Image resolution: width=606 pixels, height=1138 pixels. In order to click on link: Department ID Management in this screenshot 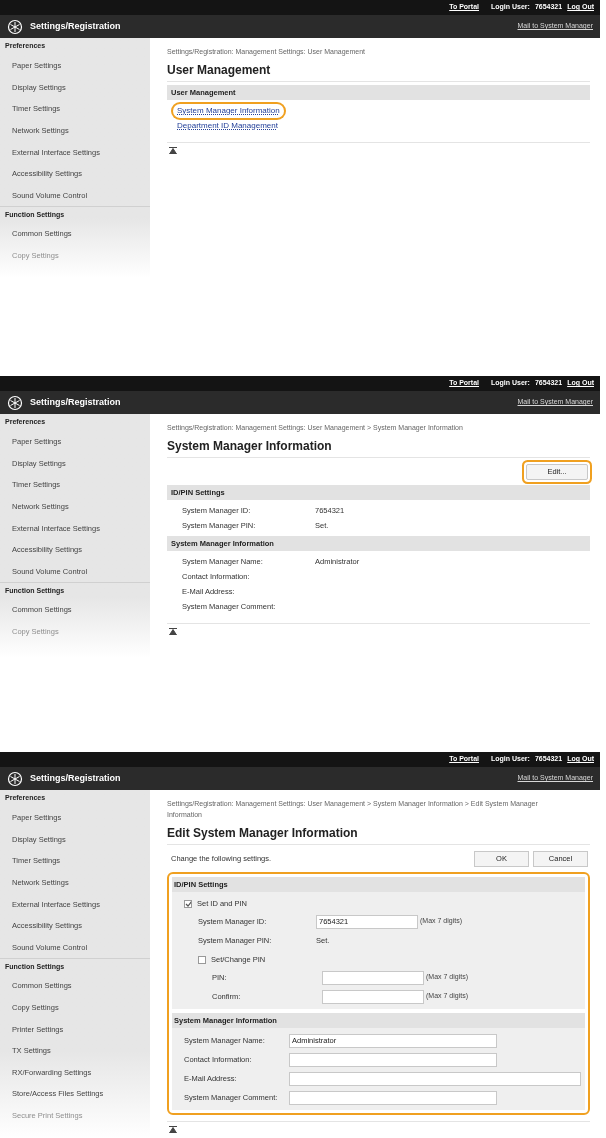, I will do `click(227, 125)`.